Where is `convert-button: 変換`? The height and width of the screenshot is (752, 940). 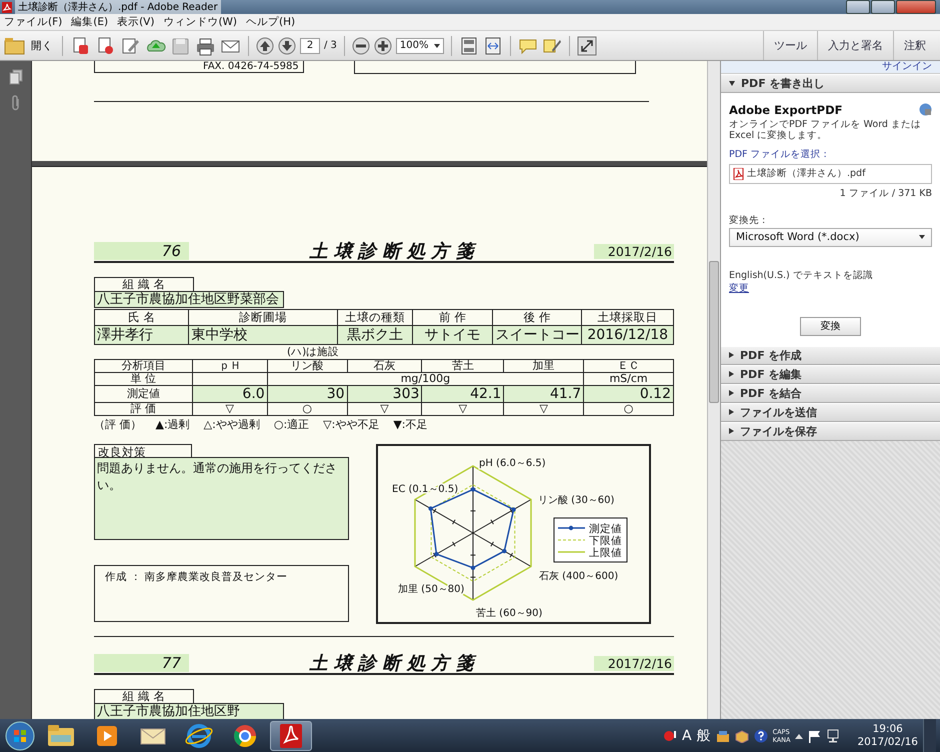 convert-button: 変換 is located at coordinates (830, 326).